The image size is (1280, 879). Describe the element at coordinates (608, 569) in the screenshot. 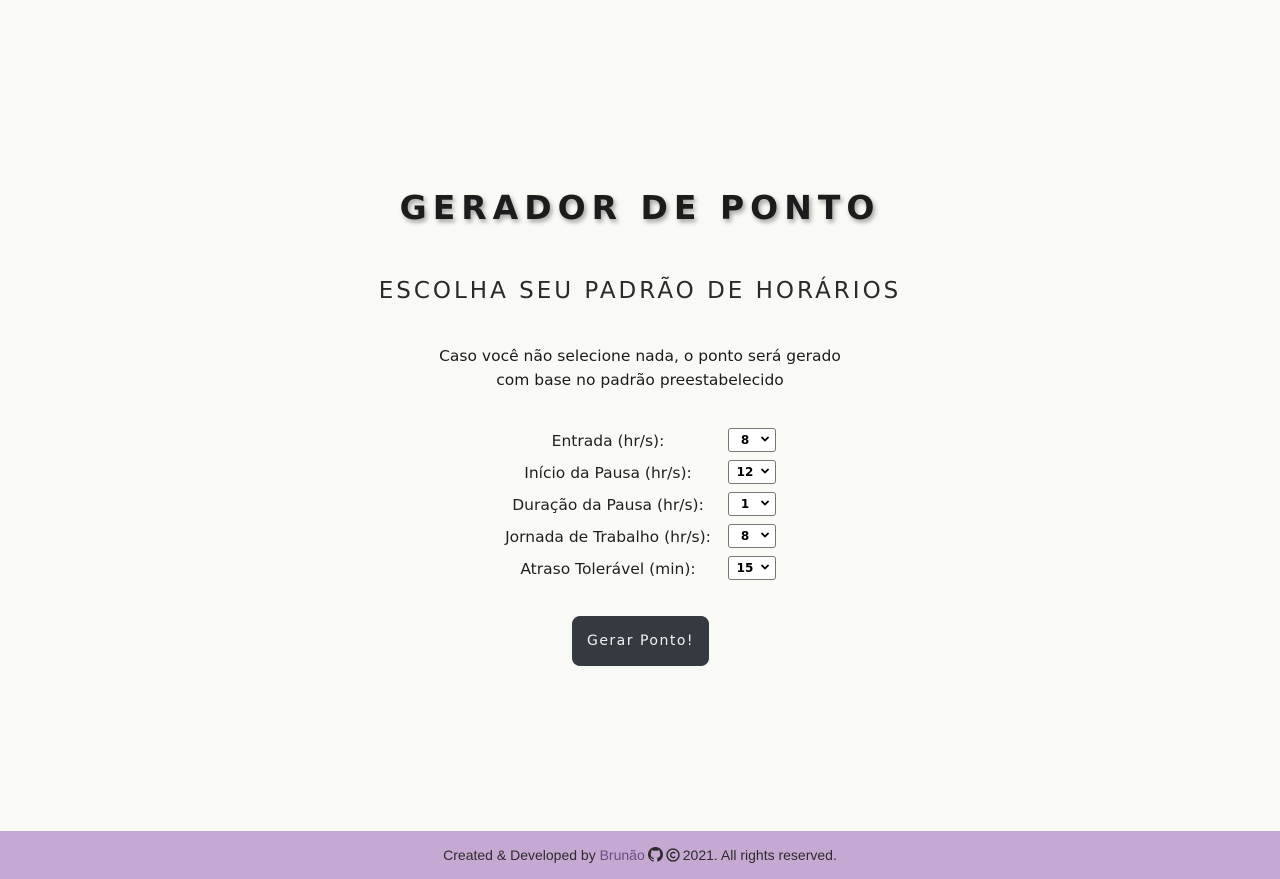

I see `atraso-label: Atraso Tolerável (min):` at that location.